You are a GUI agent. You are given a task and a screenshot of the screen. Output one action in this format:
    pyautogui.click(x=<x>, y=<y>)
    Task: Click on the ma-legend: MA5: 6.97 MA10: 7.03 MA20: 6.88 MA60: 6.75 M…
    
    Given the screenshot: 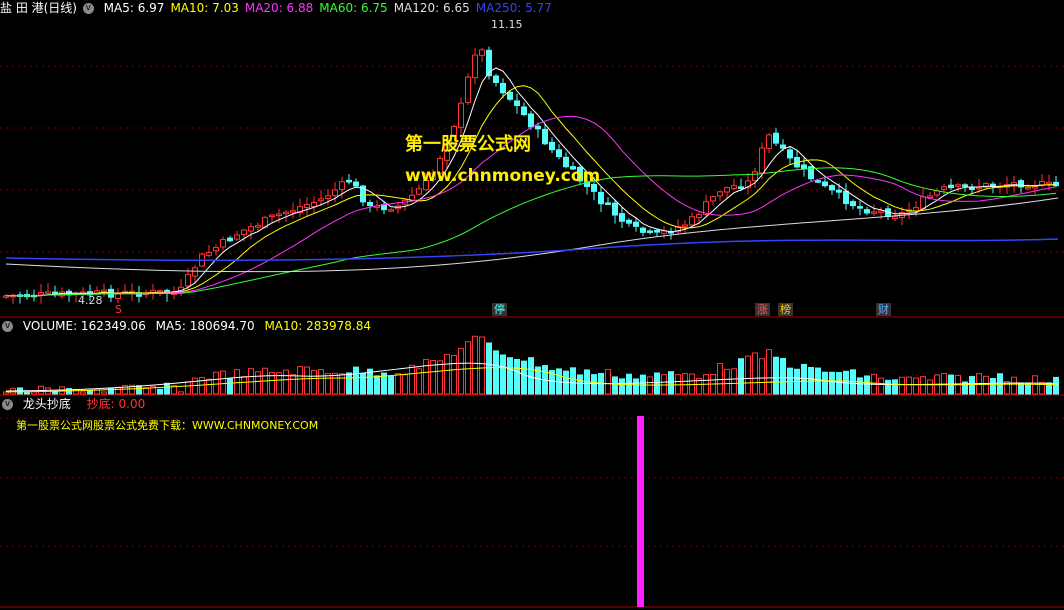 What is the action you would take?
    pyautogui.click(x=331, y=8)
    